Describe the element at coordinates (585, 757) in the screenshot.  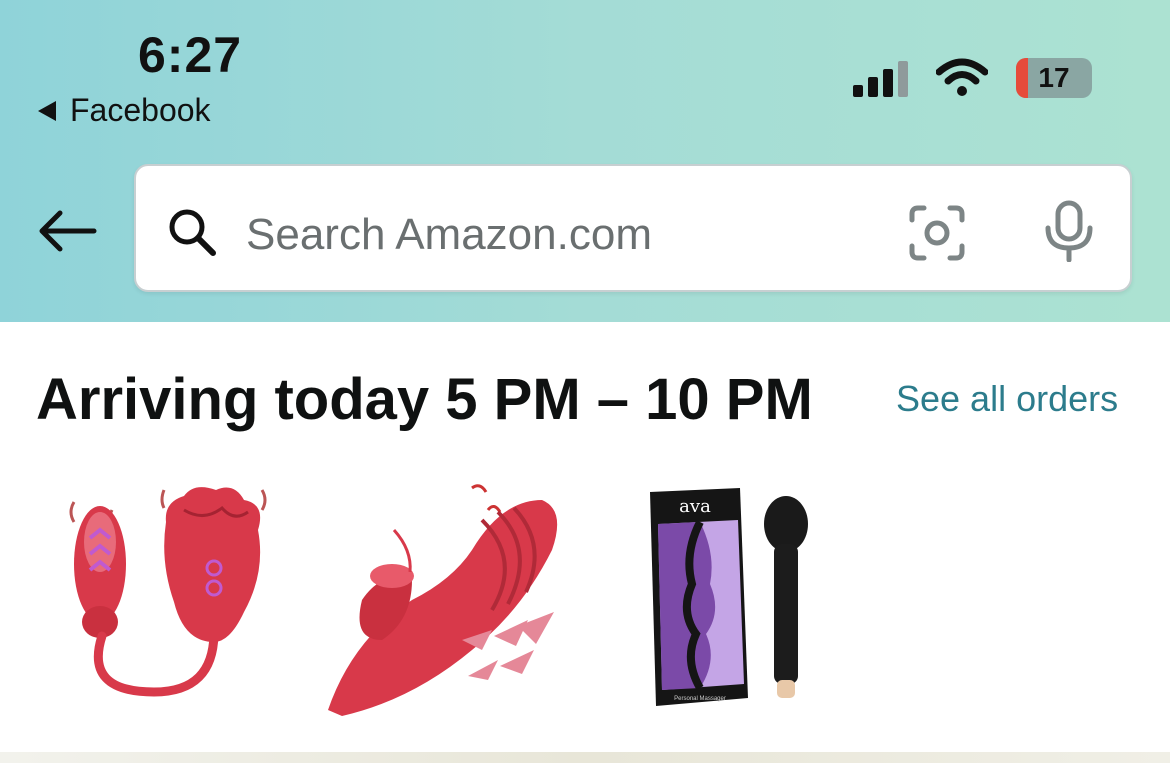
I see `next-section-edge` at that location.